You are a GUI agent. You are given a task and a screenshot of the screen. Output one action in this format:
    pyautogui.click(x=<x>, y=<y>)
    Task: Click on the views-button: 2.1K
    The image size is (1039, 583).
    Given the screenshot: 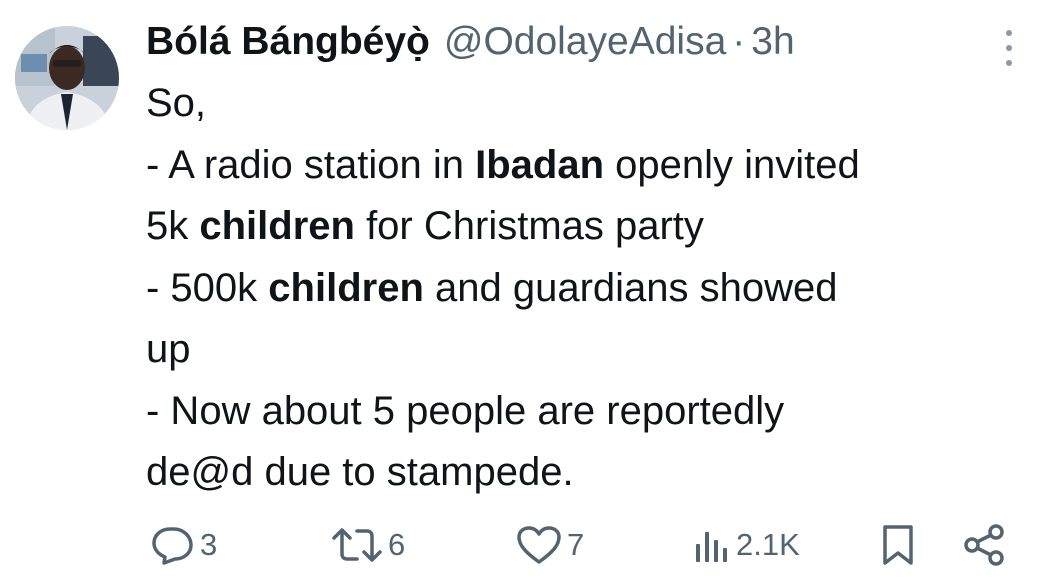 What is the action you would take?
    pyautogui.click(x=746, y=545)
    